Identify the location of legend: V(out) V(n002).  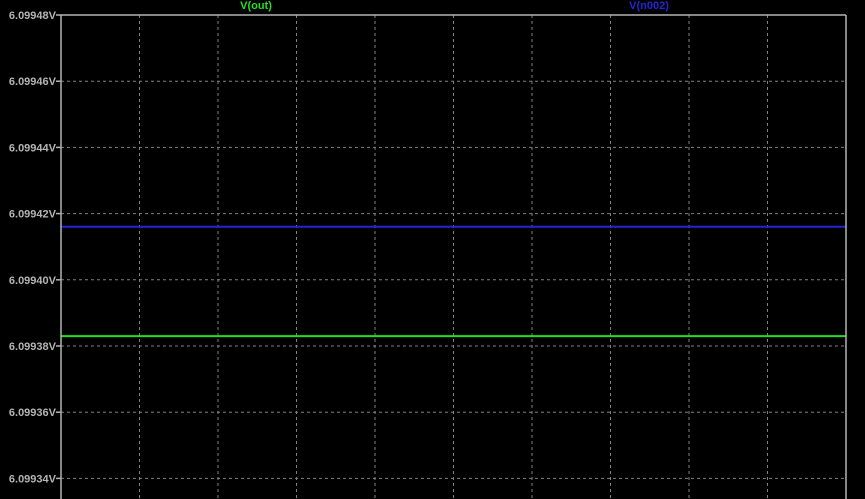
(454, 6).